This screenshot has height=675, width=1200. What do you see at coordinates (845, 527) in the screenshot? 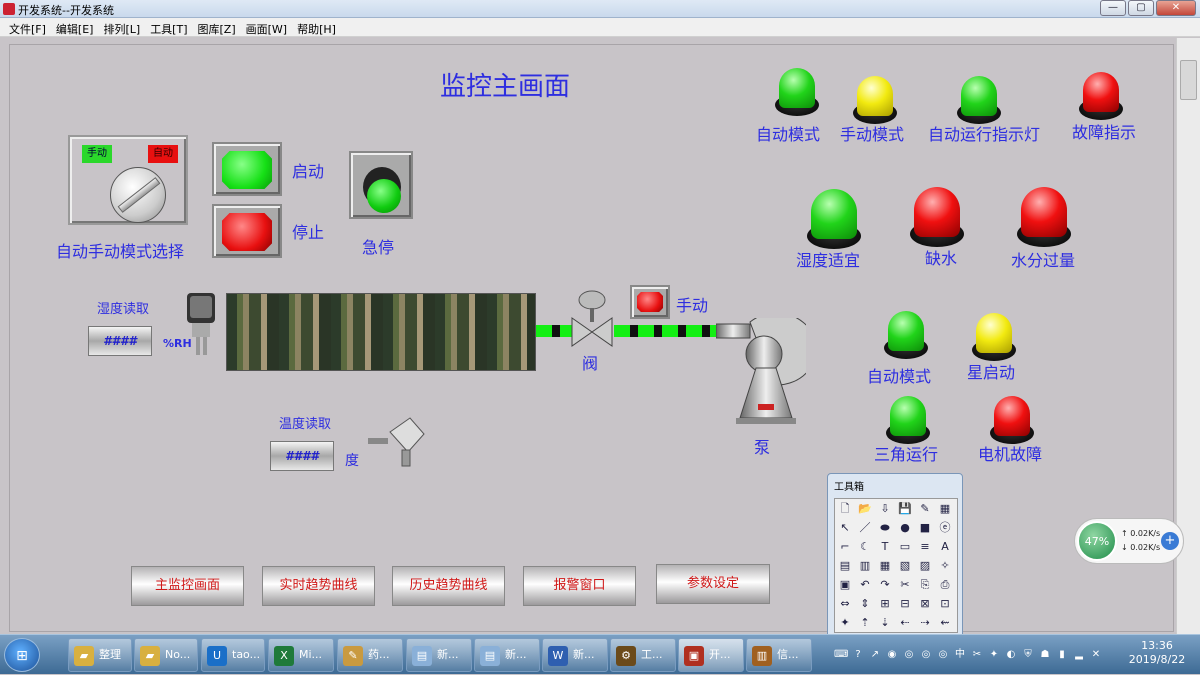
I see `tool-icon: ↖` at bounding box center [845, 527].